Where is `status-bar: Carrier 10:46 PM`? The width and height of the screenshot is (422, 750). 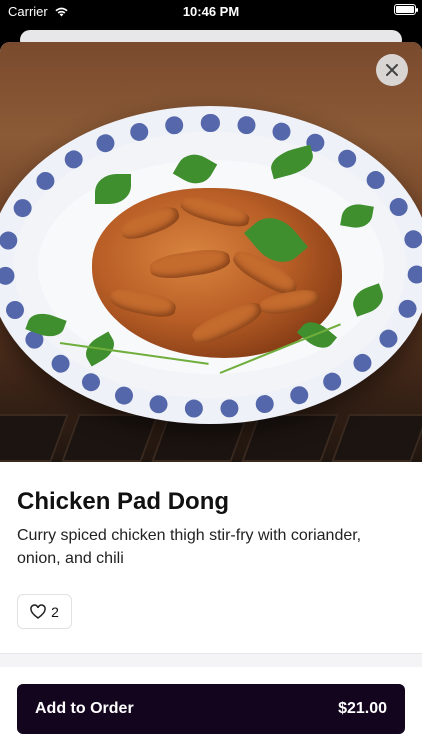 status-bar: Carrier 10:46 PM is located at coordinates (211, 13).